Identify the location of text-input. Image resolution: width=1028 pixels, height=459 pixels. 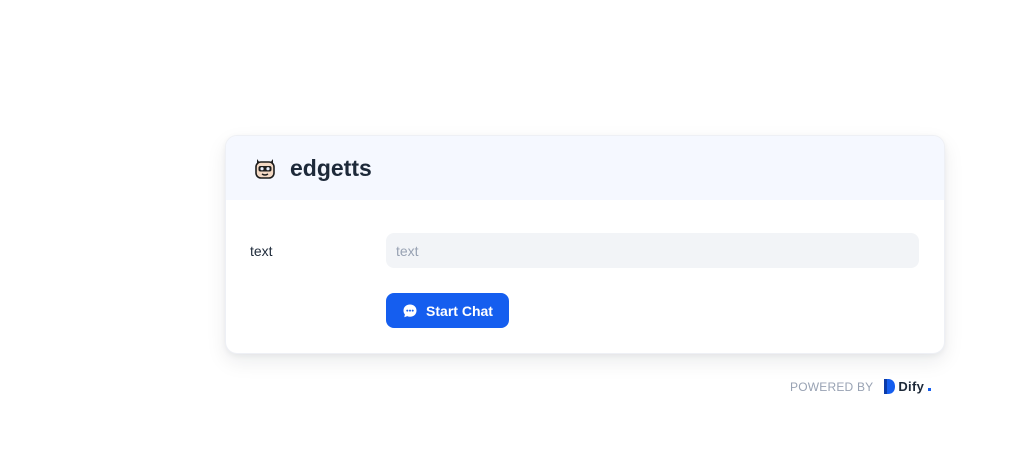
(652, 250).